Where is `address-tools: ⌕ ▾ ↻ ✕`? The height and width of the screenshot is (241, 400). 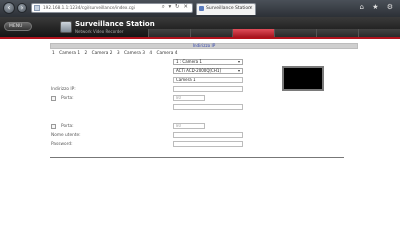 address-tools: ⌕ ▾ ↻ ✕ is located at coordinates (175, 7).